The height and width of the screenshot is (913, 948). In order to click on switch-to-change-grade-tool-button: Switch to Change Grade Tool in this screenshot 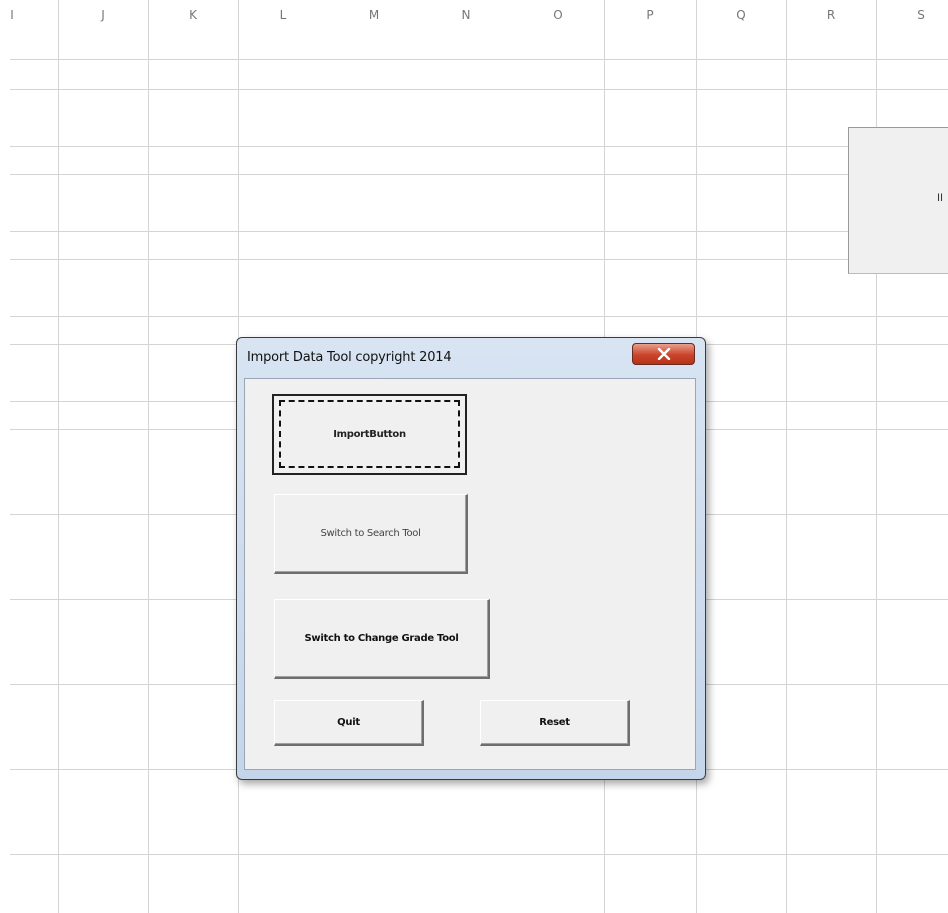, I will do `click(382, 639)`.